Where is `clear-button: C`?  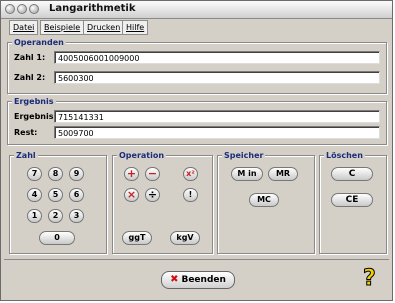 clear-button: C is located at coordinates (352, 174).